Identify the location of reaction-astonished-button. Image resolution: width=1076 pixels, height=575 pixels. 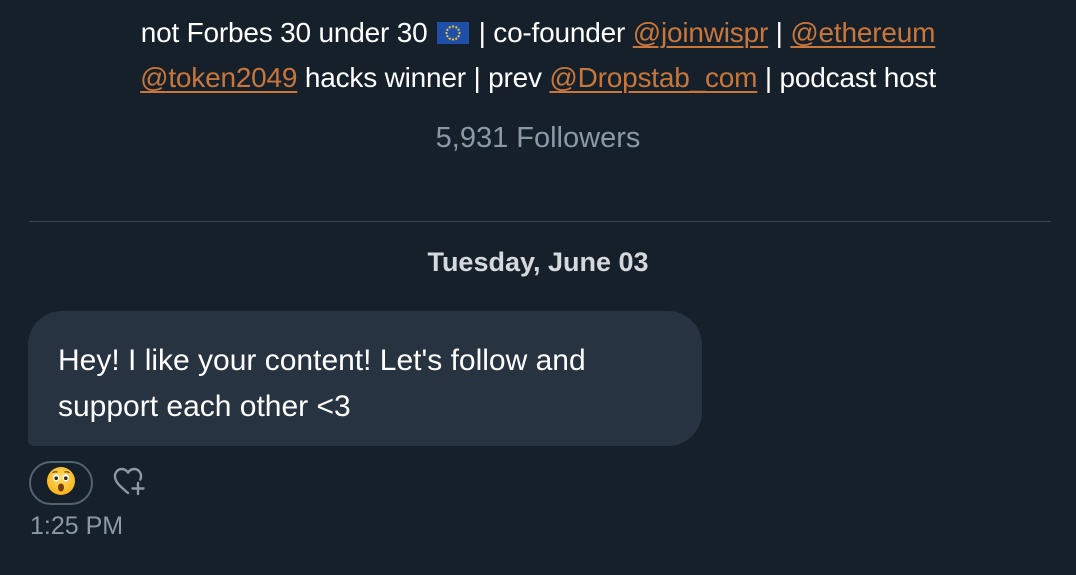
(61, 483).